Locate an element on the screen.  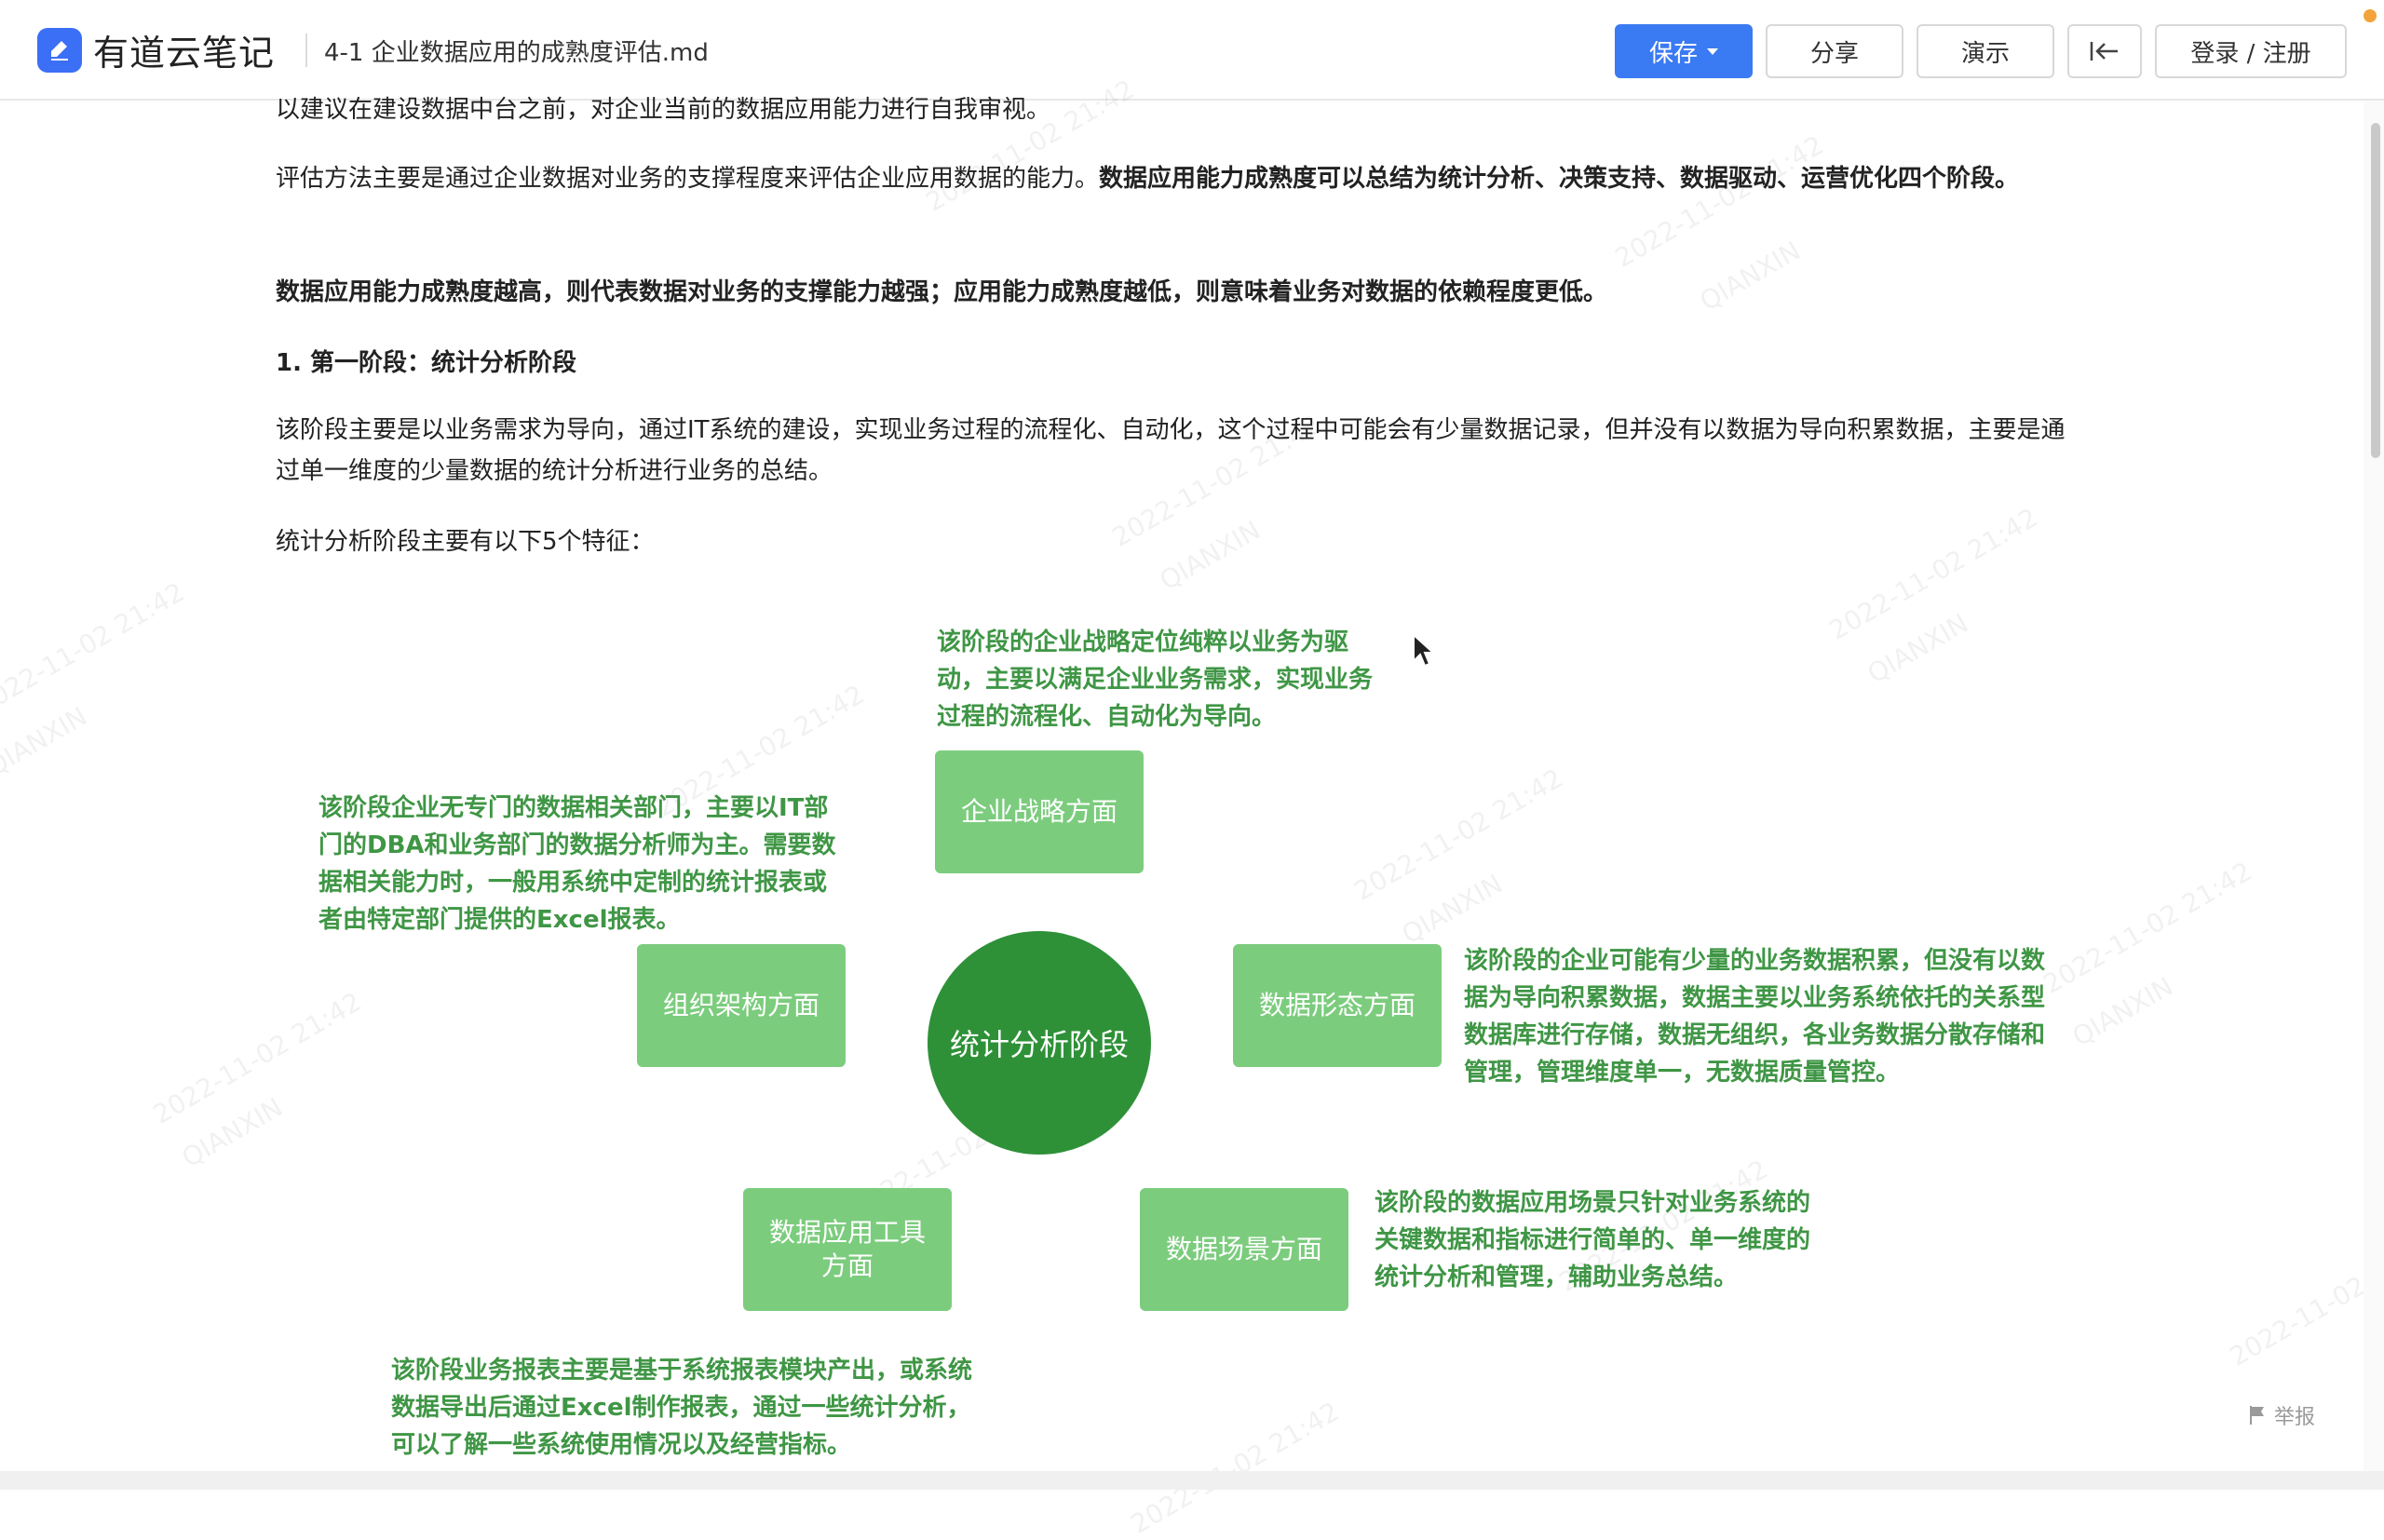
center-stage-circle: 统计分析阶段 is located at coordinates (1039, 1043).